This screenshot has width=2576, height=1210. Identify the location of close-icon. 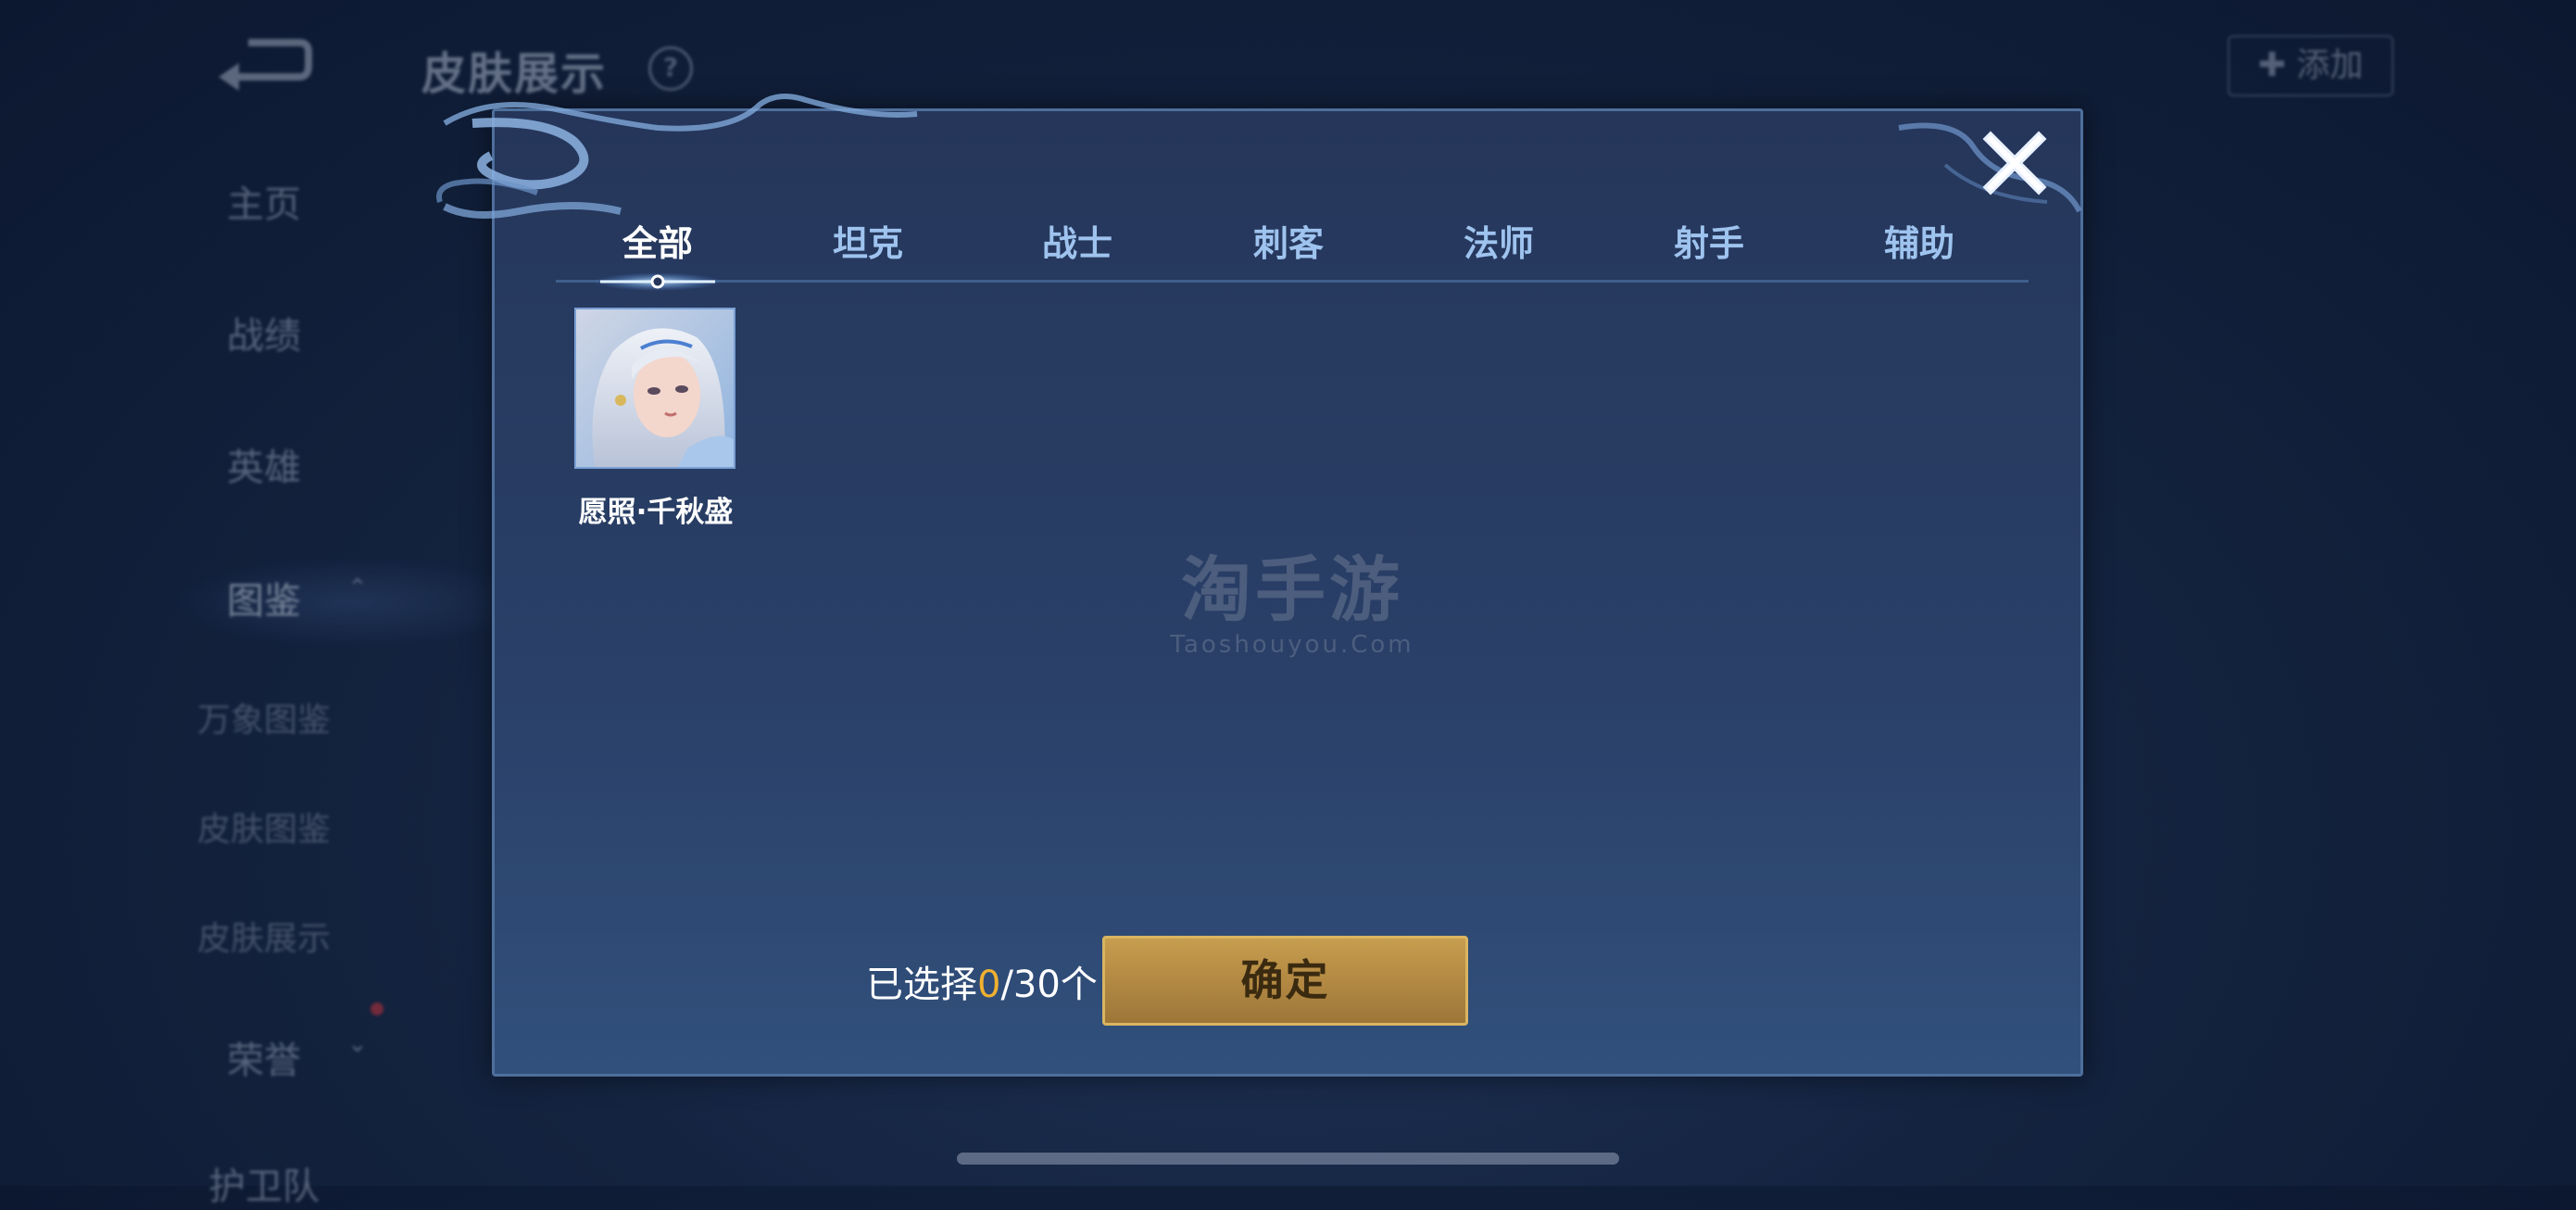
(2015, 163).